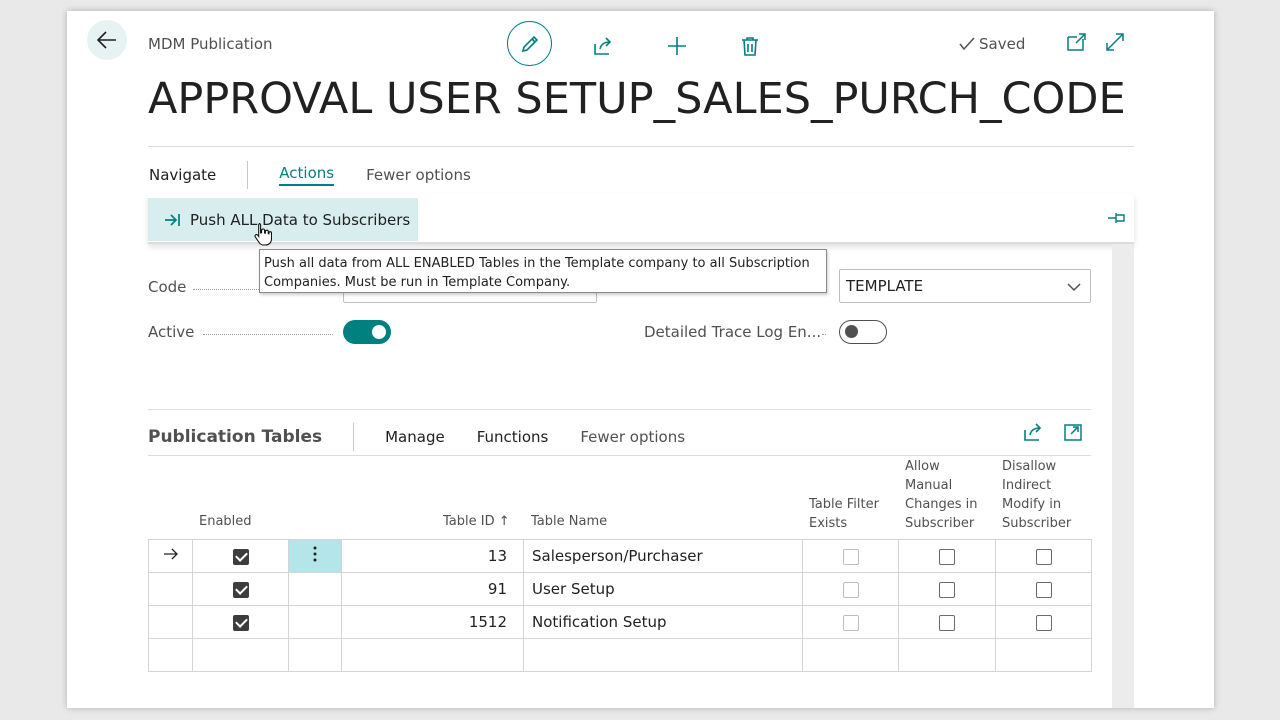 The image size is (1280, 720). Describe the element at coordinates (965, 286) in the screenshot. I see `template-company-dropdown: TEMPLATE` at that location.